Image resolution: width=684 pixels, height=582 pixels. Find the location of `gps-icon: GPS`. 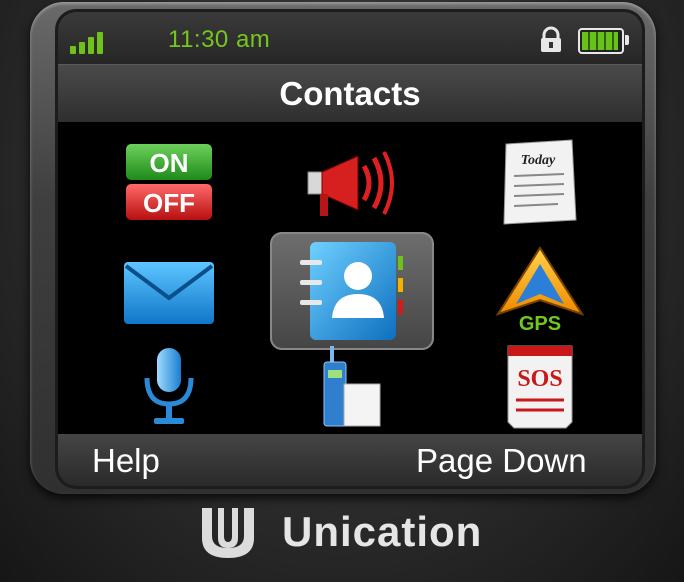

gps-icon: GPS is located at coordinates (540, 288).